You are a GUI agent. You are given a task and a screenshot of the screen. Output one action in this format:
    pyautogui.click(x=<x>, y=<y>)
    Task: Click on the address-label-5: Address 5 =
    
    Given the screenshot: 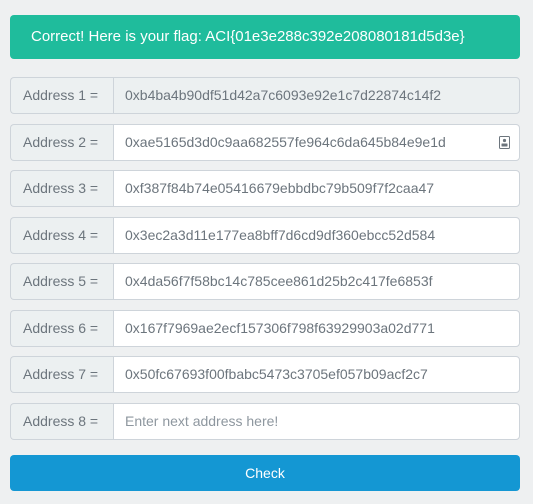 What is the action you would take?
    pyautogui.click(x=61, y=281)
    